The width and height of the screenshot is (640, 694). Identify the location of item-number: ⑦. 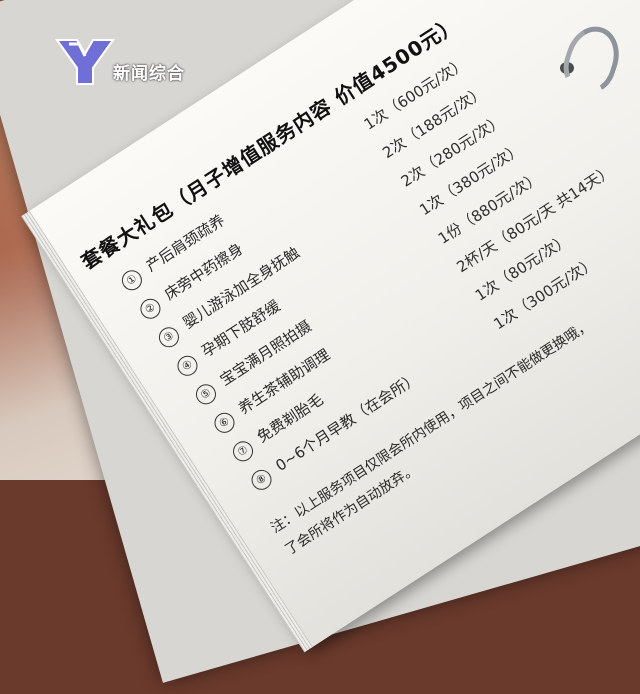
(243, 451).